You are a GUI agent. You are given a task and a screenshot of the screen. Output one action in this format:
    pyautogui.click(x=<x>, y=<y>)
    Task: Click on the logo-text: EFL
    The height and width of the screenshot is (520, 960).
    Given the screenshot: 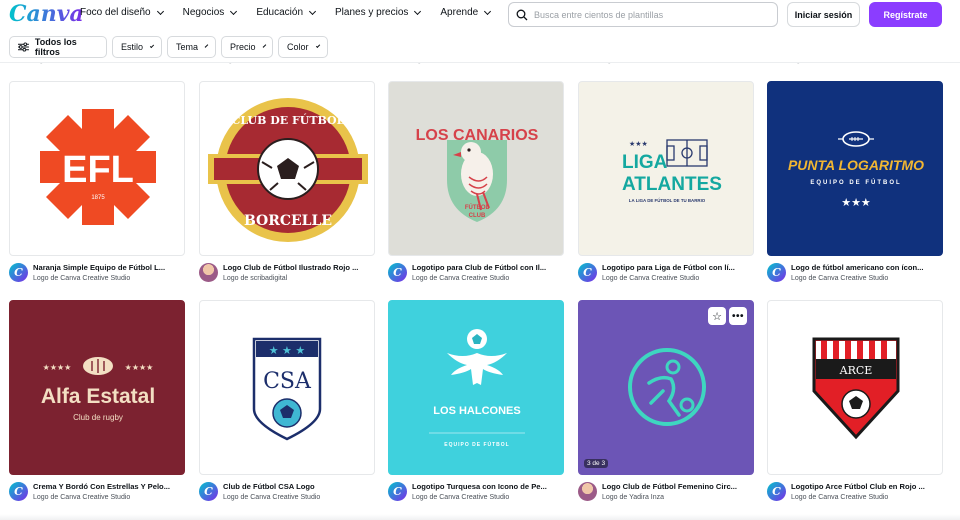 What is the action you would take?
    pyautogui.click(x=98, y=170)
    